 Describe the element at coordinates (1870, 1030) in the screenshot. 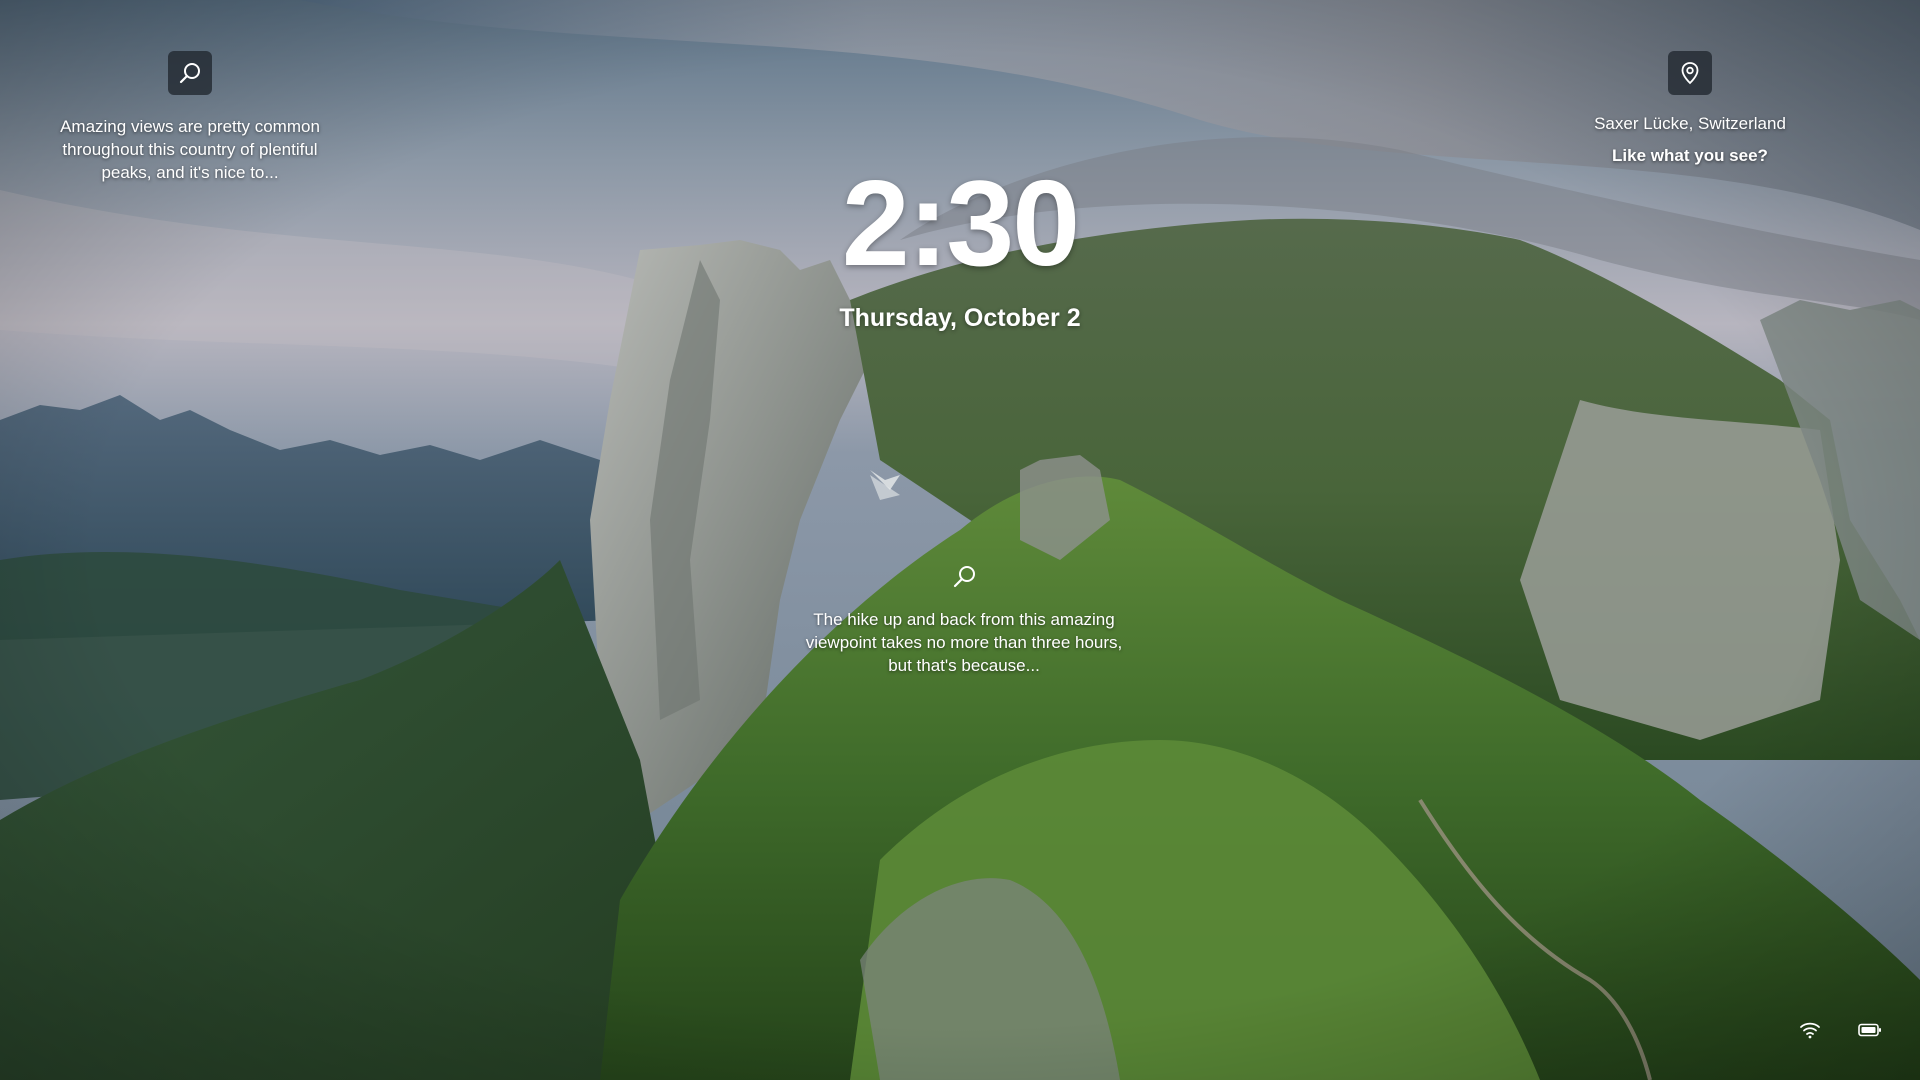

I see `battery-icon` at that location.